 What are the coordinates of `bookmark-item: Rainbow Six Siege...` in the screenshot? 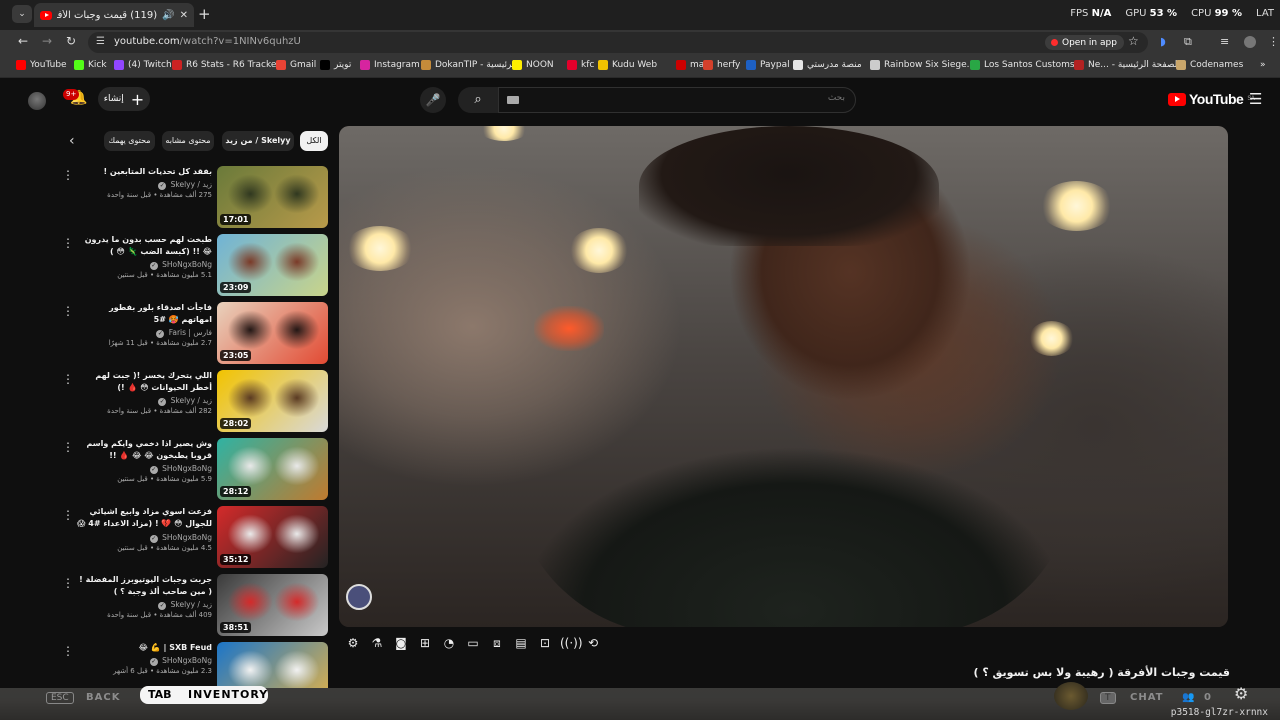 It's located at (922, 65).